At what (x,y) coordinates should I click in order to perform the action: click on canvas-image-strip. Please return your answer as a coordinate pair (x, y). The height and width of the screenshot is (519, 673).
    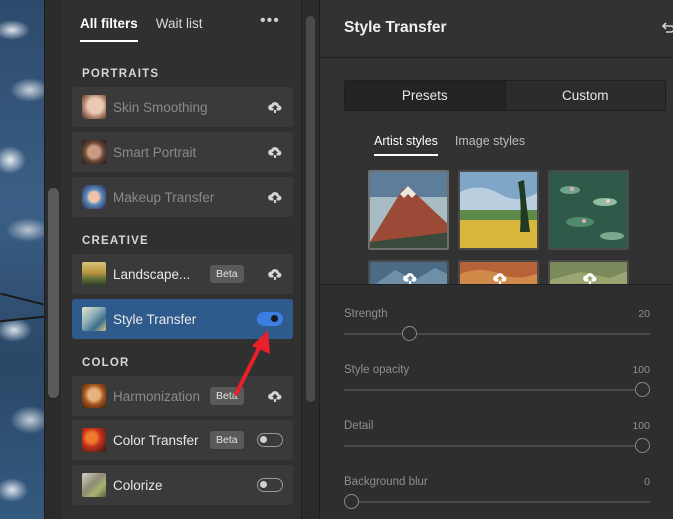
    Looking at the image, I should click on (22, 259).